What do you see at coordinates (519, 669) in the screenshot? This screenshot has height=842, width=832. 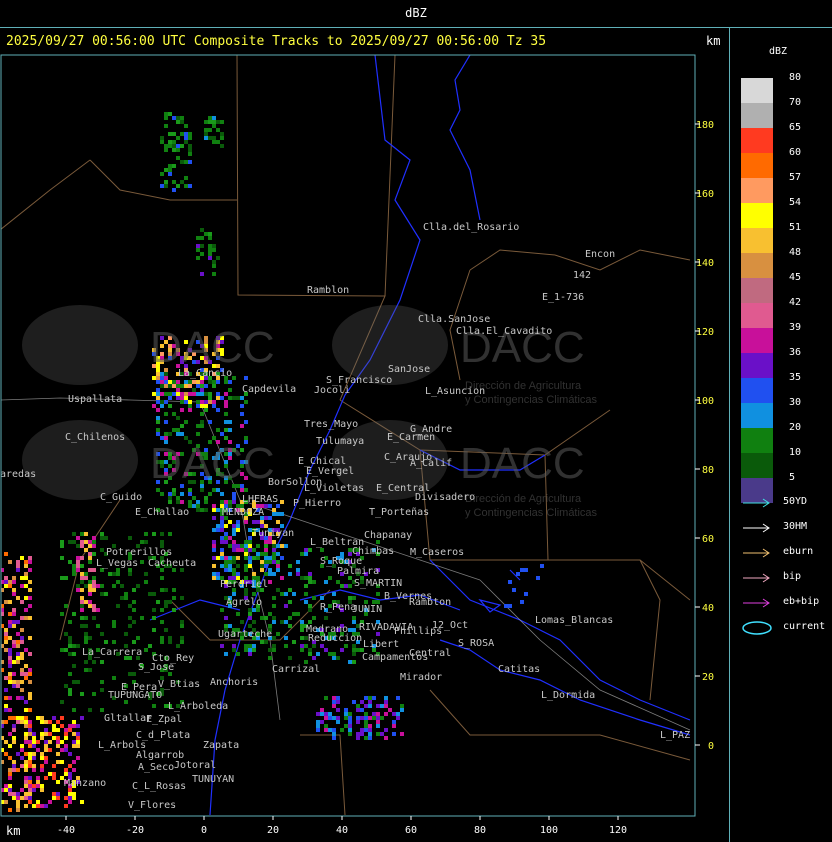 I see `place-label: Catitas` at bounding box center [519, 669].